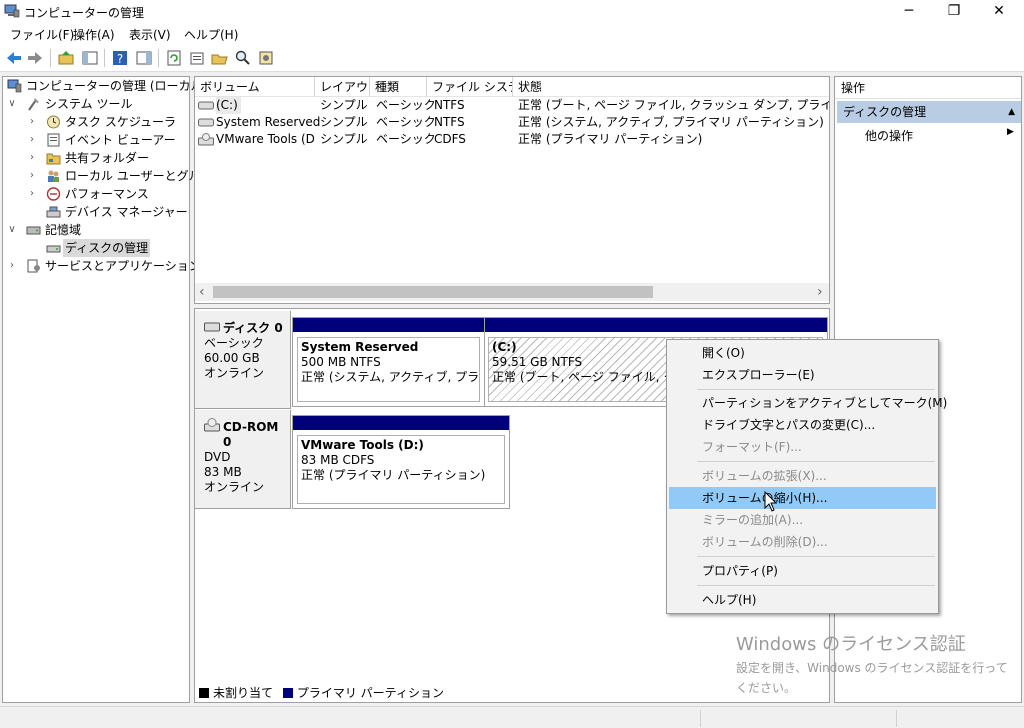 The width and height of the screenshot is (1024, 728). Describe the element at coordinates (360, 347) in the screenshot. I see `partition-name: System Reserved` at that location.